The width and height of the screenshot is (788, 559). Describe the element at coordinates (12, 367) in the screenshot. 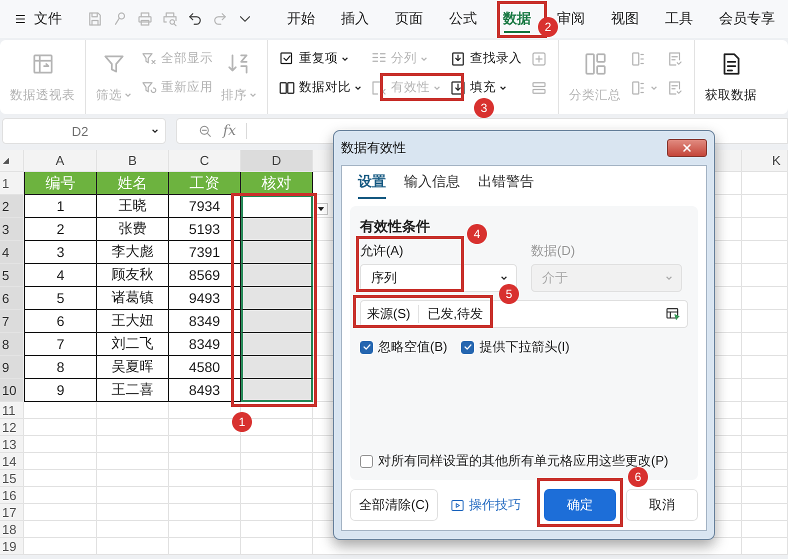

I see `row-number: 9` at that location.